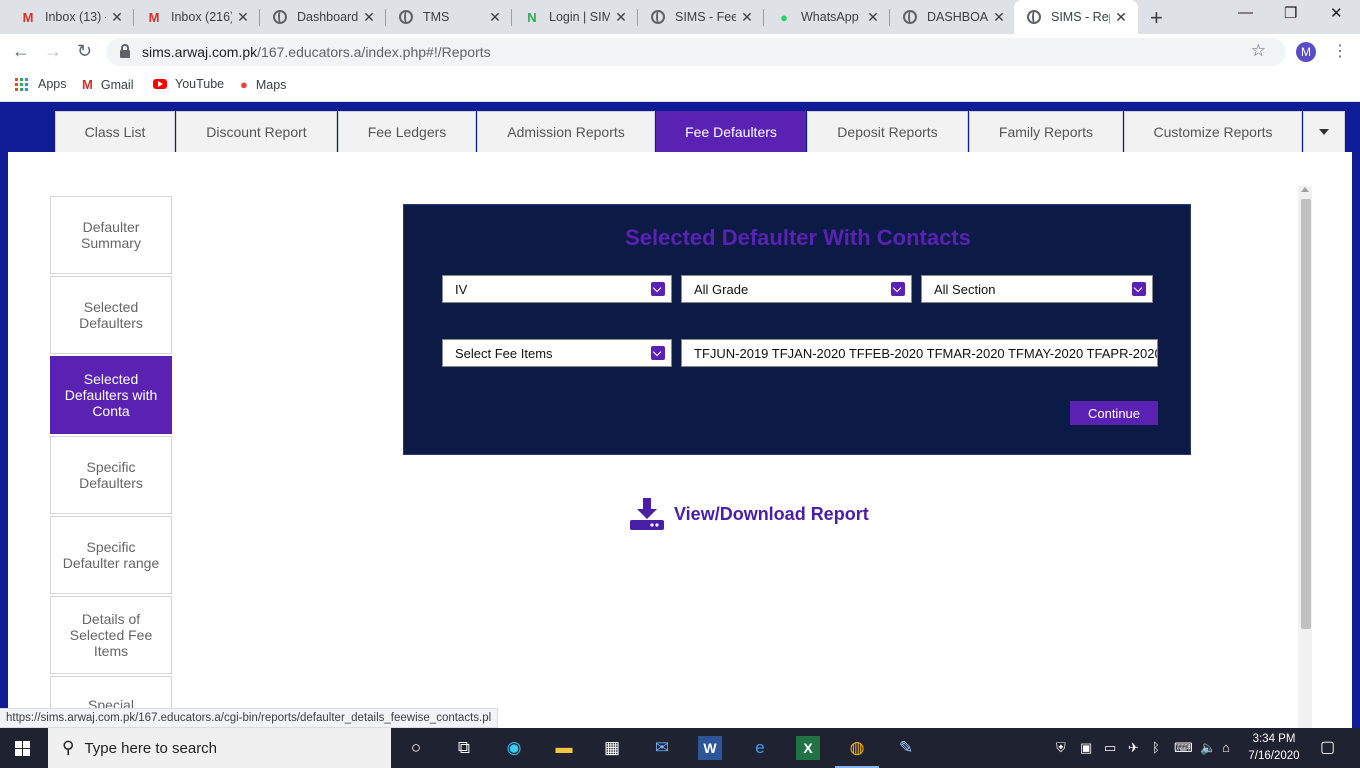  Describe the element at coordinates (151, 748) in the screenshot. I see `search-placeholder: Type here to search` at that location.